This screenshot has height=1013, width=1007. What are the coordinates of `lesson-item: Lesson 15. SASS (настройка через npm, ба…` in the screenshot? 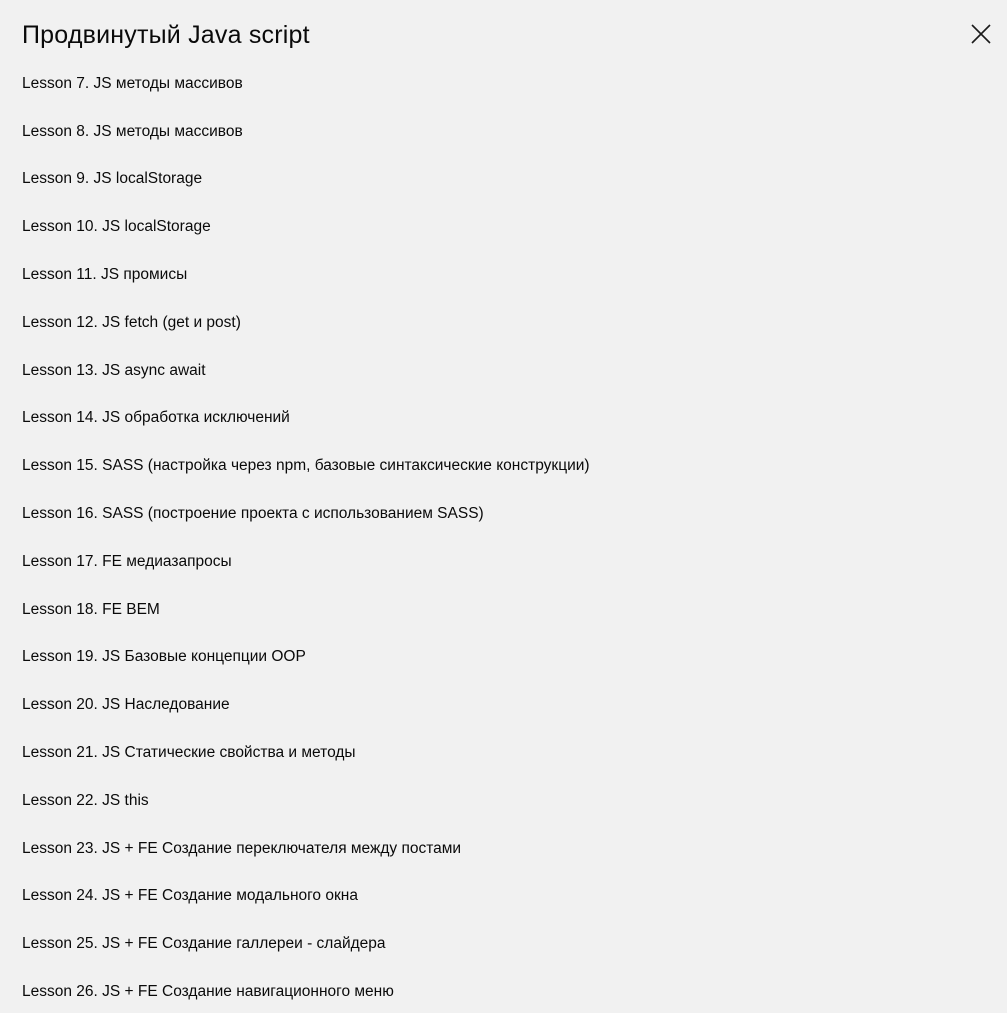 It's located at (306, 466).